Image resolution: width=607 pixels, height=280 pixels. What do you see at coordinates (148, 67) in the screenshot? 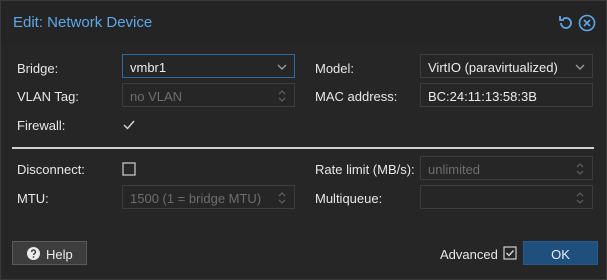
I see `bridge-value: vmbr1` at bounding box center [148, 67].